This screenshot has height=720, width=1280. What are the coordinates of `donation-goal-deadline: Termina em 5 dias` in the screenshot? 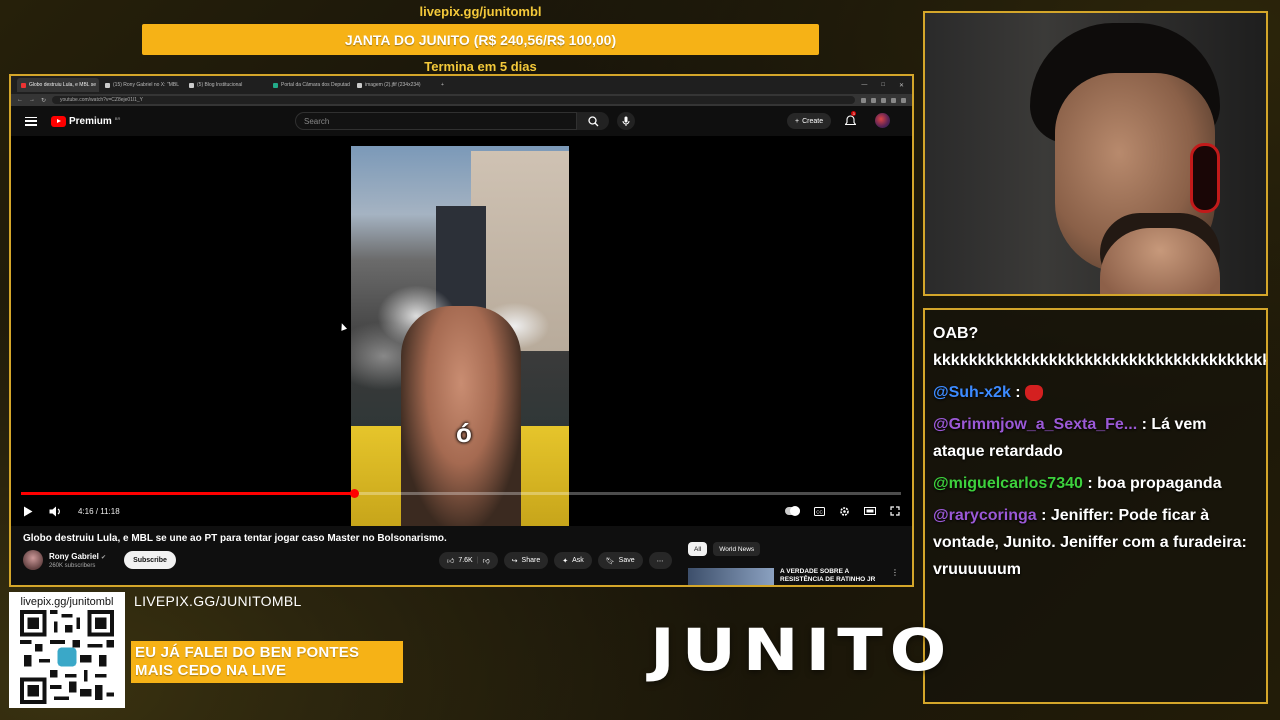 It's located at (480, 66).